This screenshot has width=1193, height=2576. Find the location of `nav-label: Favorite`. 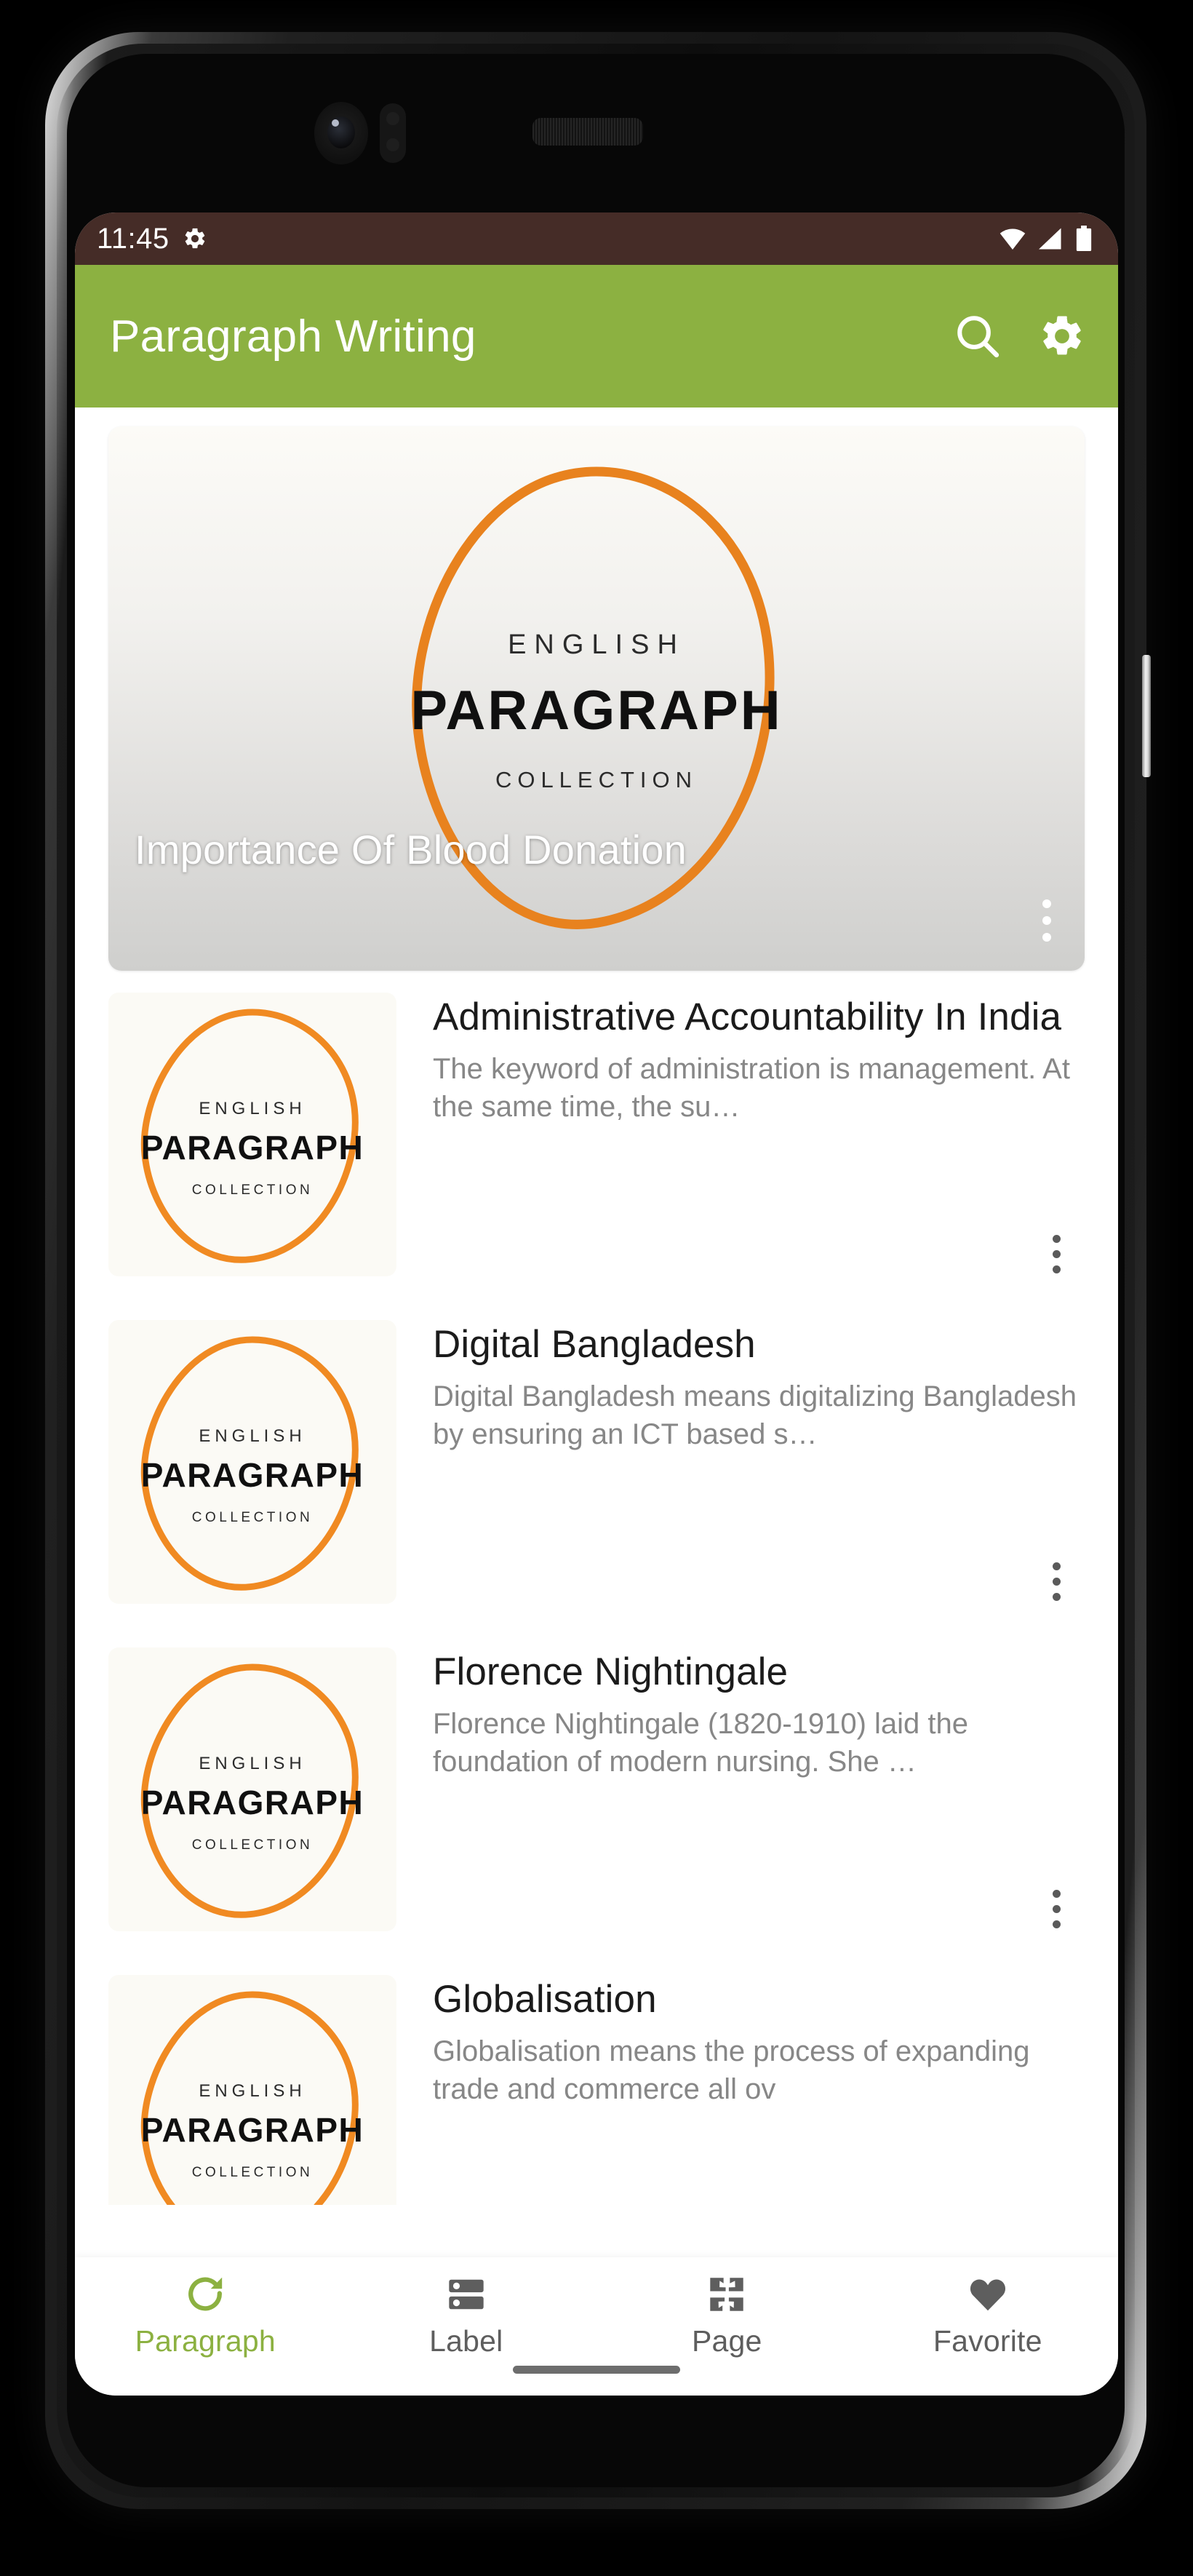

nav-label: Favorite is located at coordinates (988, 2341).